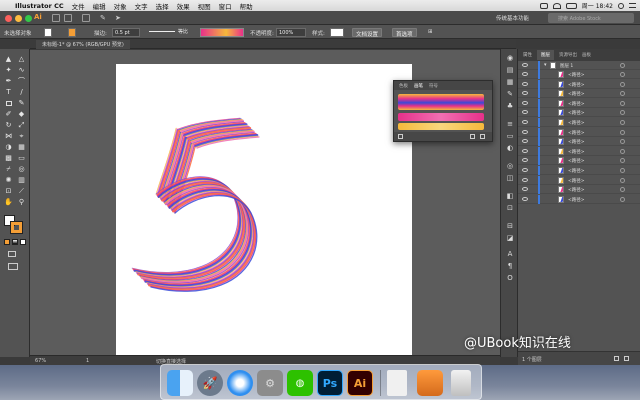 The width and height of the screenshot is (640, 400). I want to click on scale-tool-icon: ⤢, so click(21, 125).